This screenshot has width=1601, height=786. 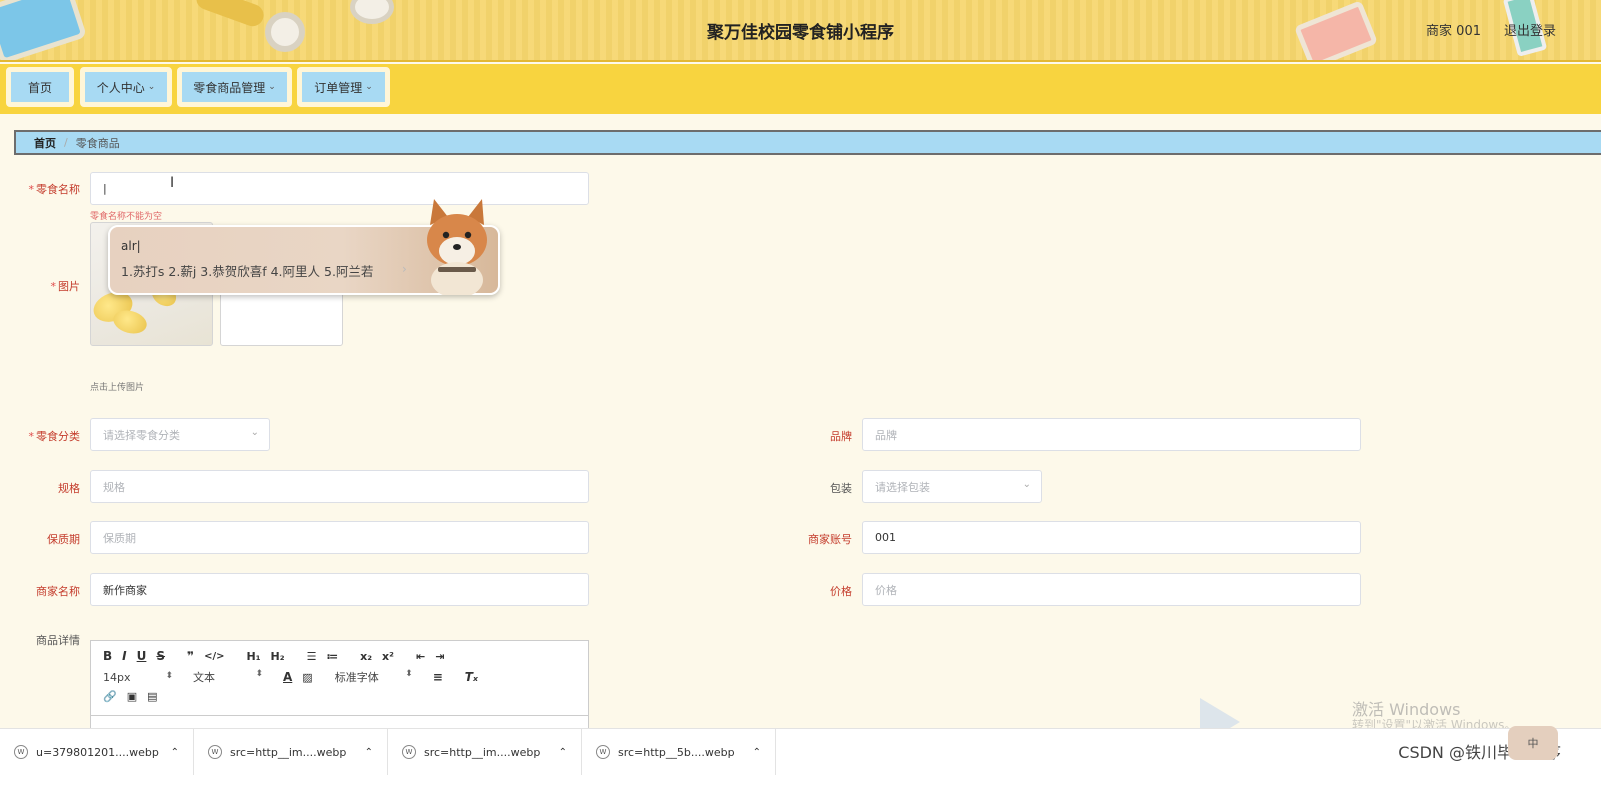 What do you see at coordinates (119, 538) in the screenshot?
I see `input-placeholder: 保质期` at bounding box center [119, 538].